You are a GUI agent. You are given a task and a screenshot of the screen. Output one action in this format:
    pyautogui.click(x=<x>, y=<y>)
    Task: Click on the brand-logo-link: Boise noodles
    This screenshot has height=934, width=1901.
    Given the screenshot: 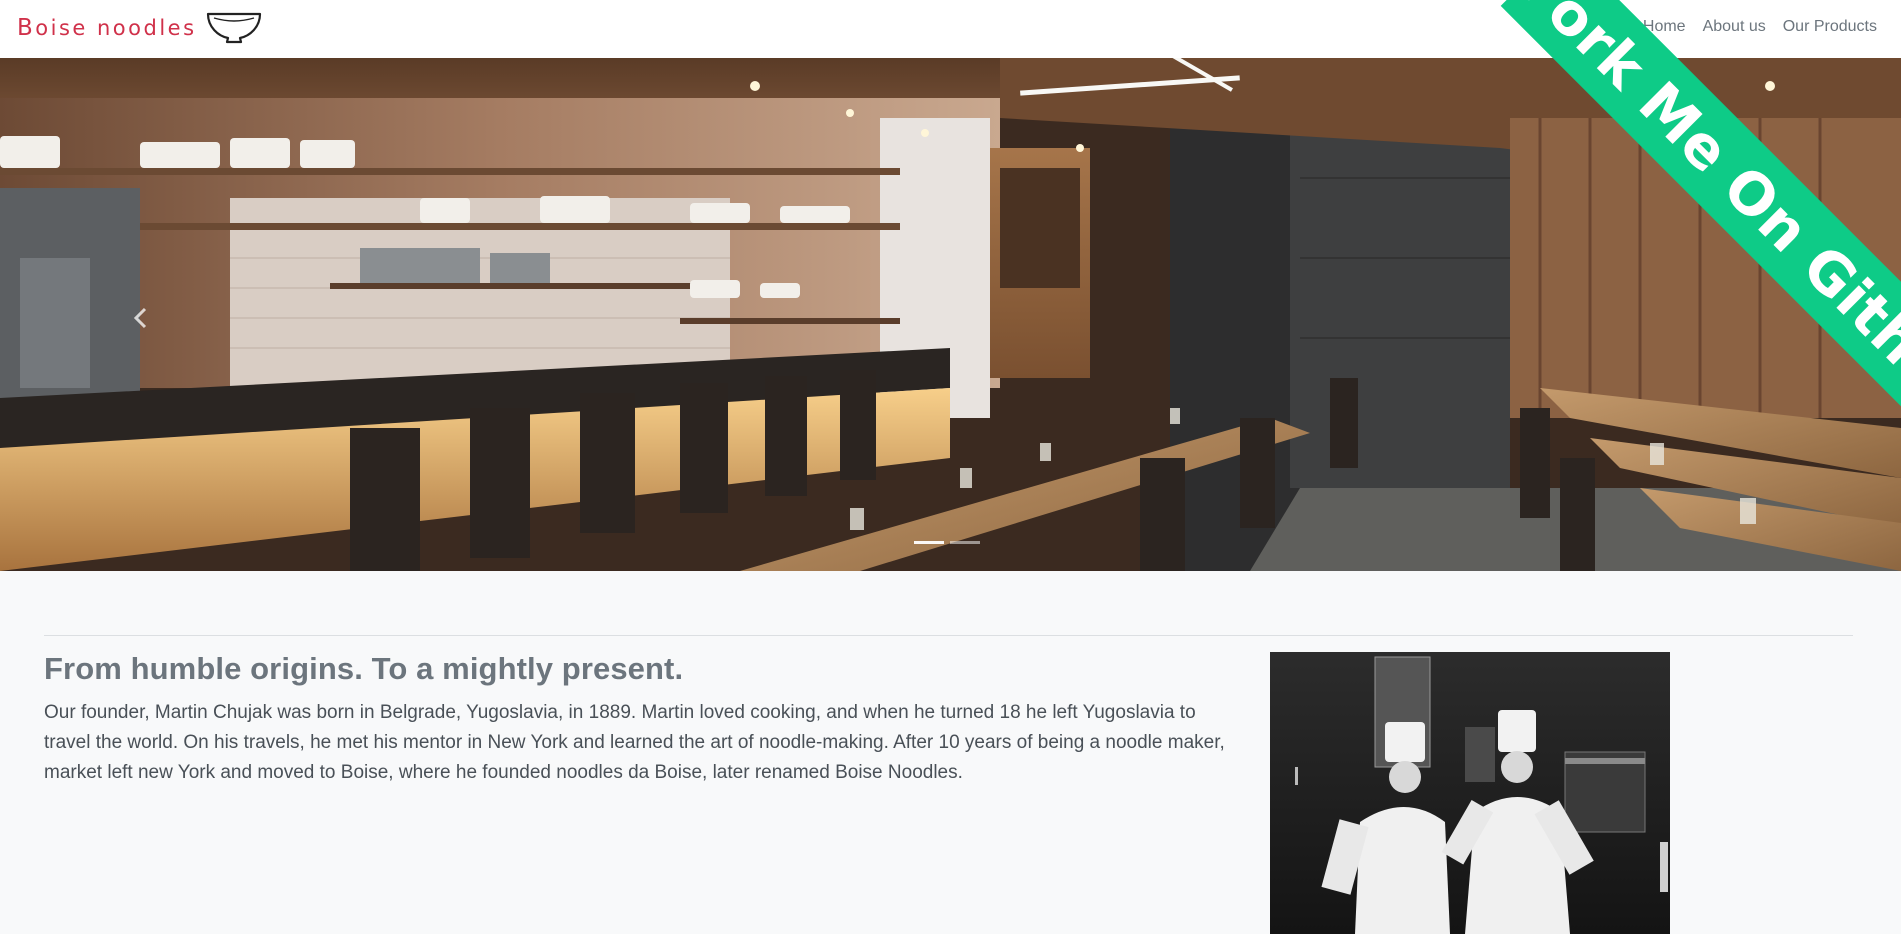 What is the action you would take?
    pyautogui.click(x=139, y=28)
    